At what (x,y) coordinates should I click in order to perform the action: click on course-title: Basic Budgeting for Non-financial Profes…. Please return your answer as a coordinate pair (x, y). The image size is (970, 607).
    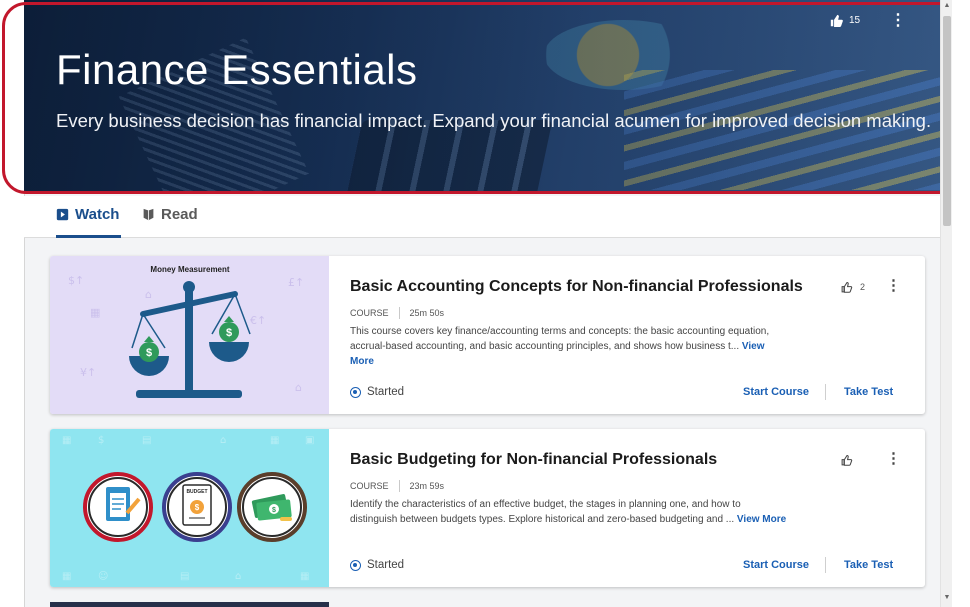
    Looking at the image, I should click on (533, 460).